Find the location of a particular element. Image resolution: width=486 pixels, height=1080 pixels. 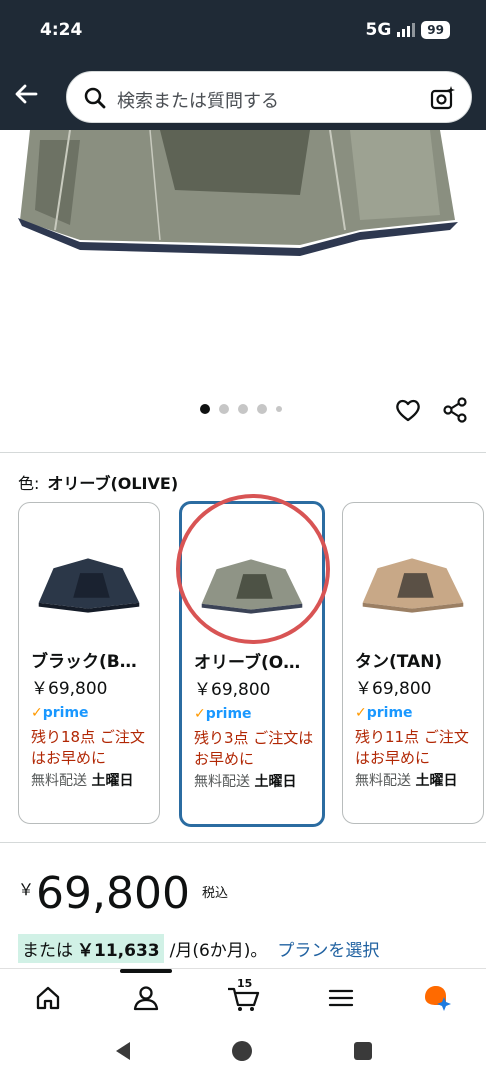

heart-icon is located at coordinates (408, 410).